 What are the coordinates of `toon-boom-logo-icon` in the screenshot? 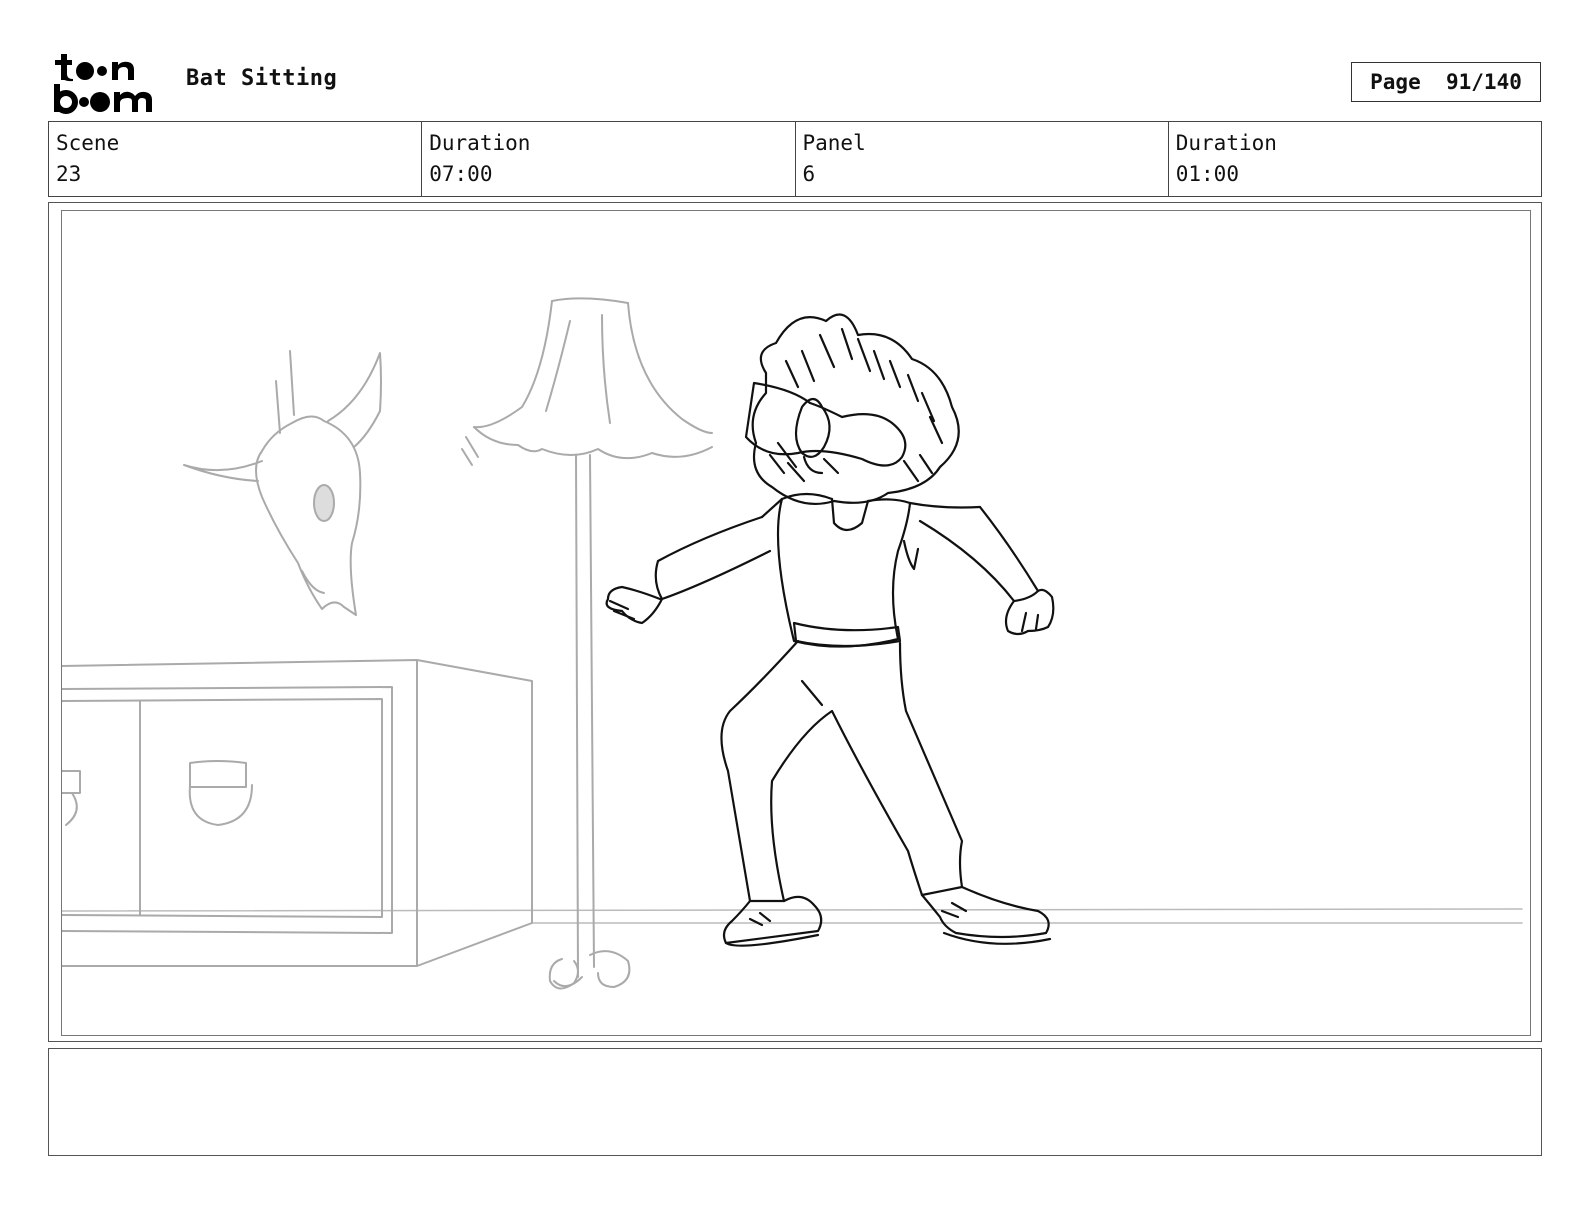 It's located at (103, 84).